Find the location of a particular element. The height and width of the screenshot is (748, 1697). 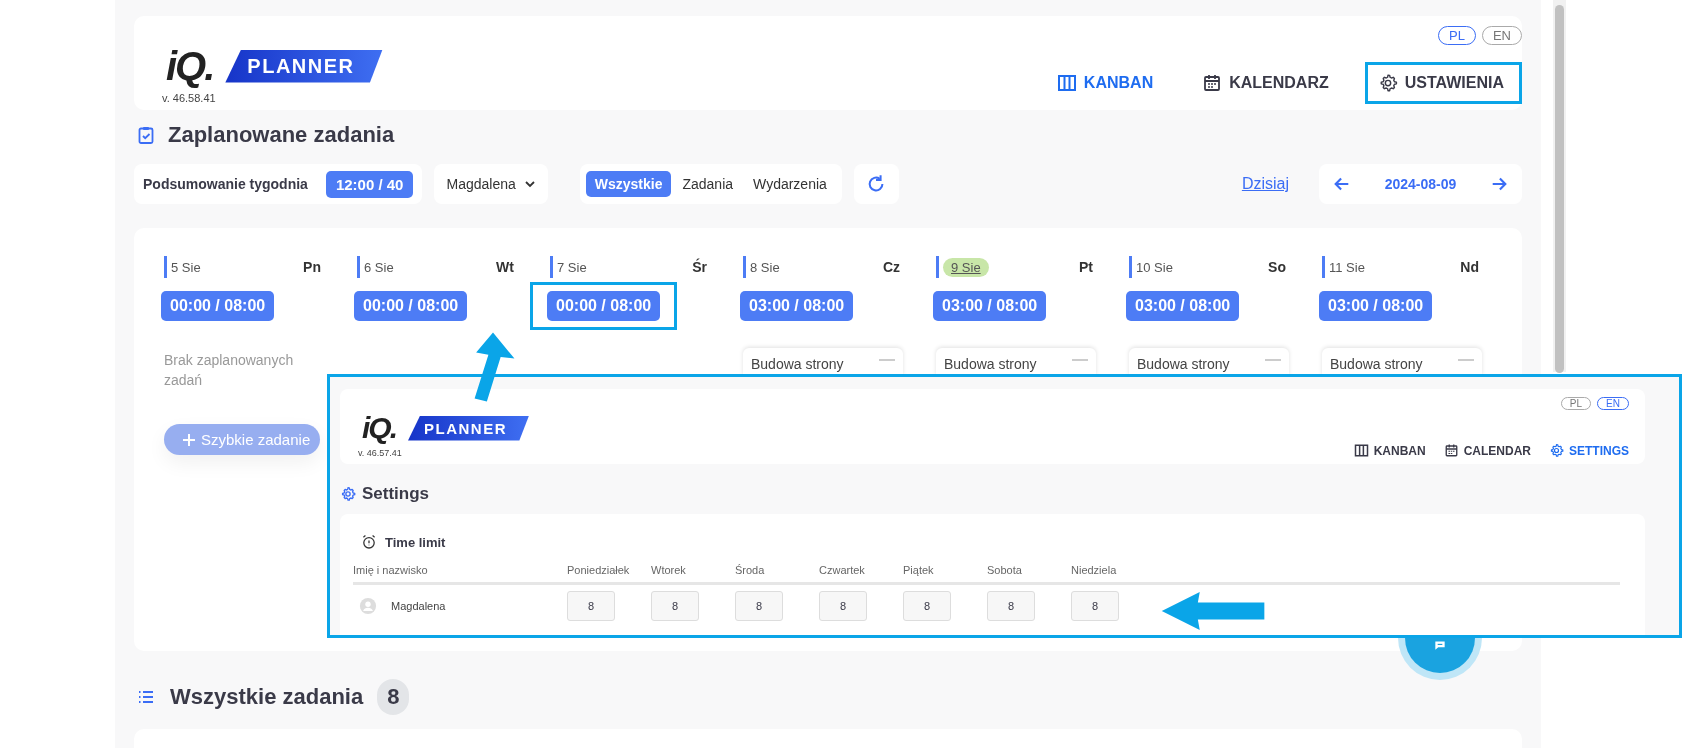

column-header: Piątek is located at coordinates (919, 570).